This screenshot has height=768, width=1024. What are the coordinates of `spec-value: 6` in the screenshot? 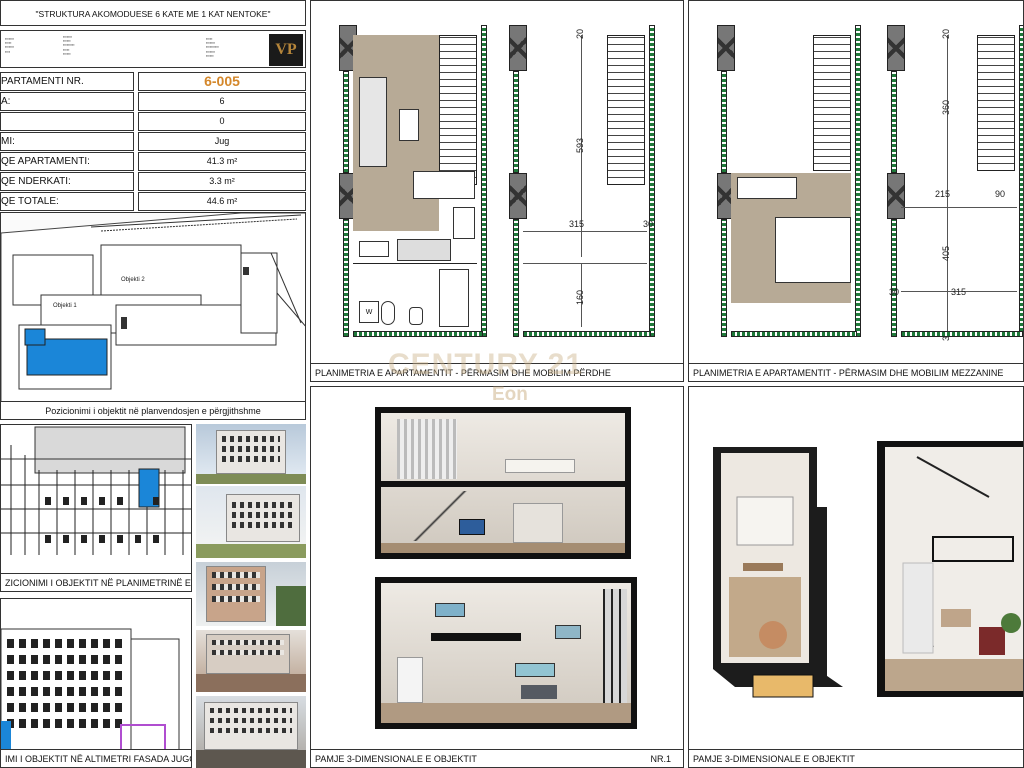 It's located at (222, 101).